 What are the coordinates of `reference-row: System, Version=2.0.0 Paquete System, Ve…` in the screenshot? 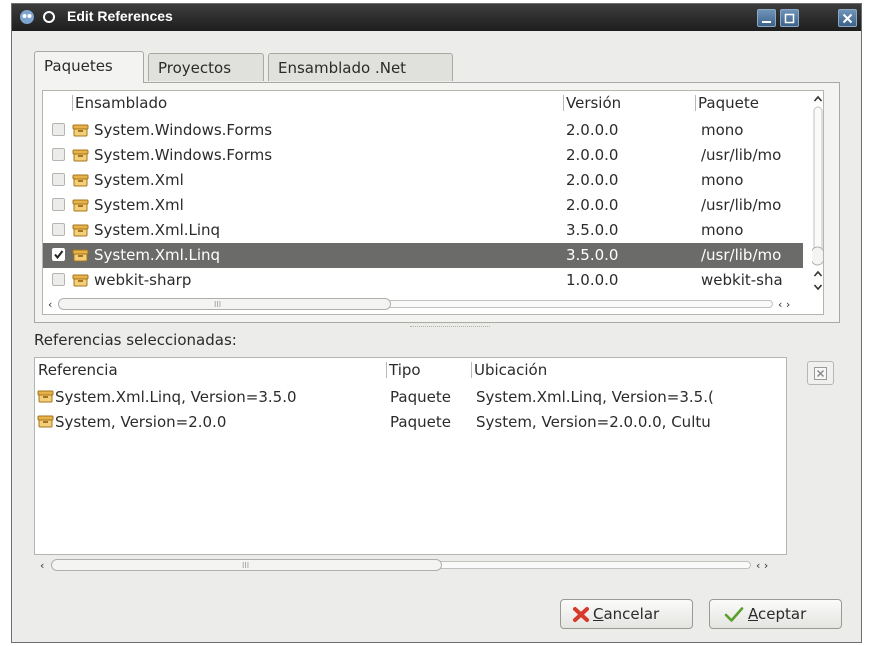 It's located at (410, 422).